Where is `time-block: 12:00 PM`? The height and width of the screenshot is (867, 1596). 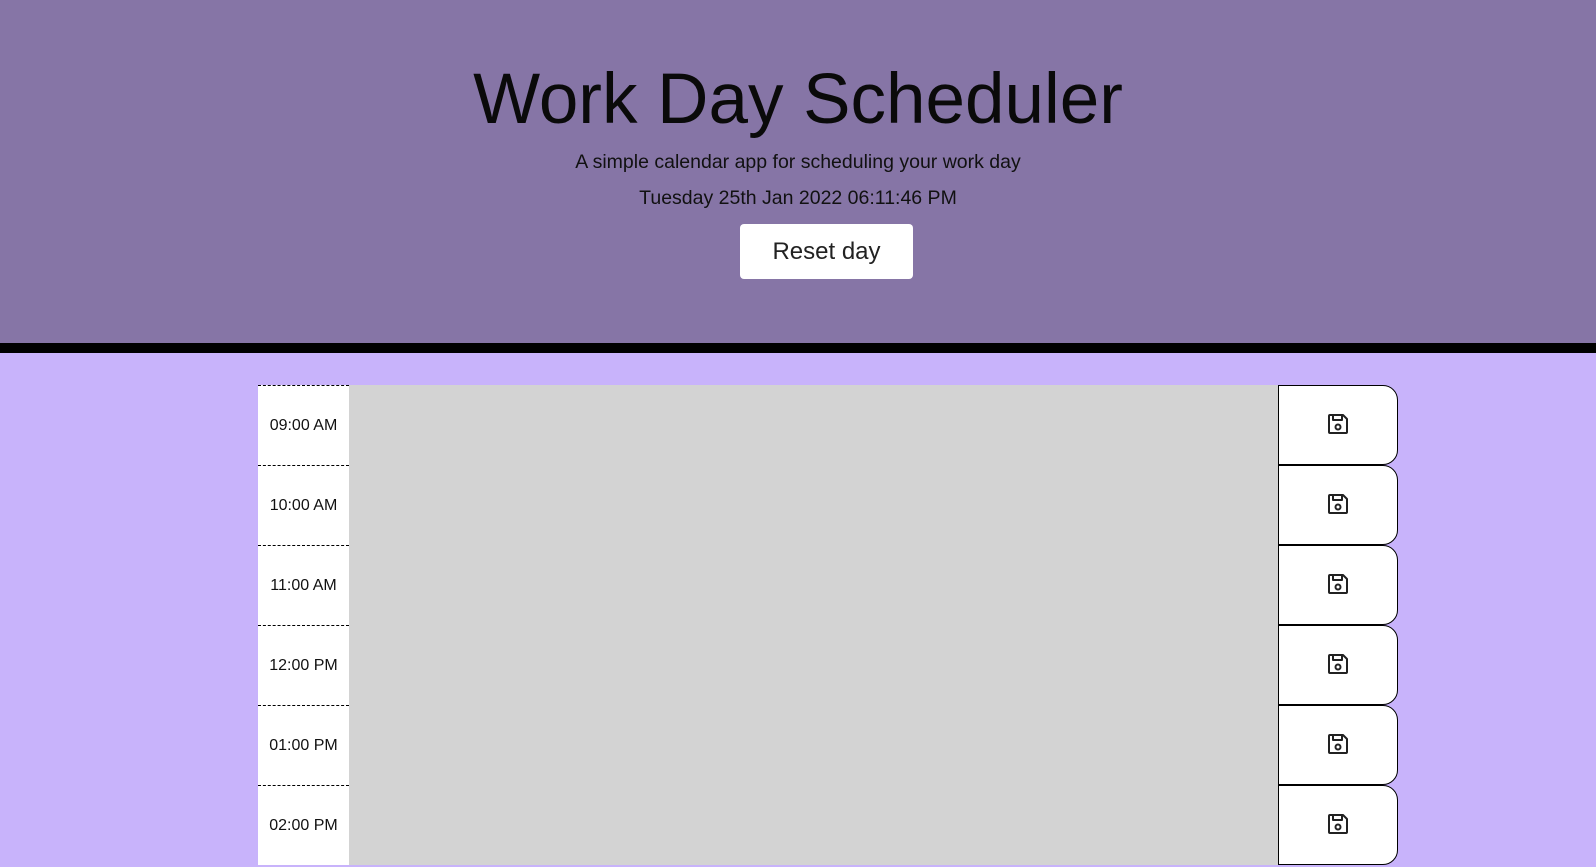 time-block: 12:00 PM is located at coordinates (828, 665).